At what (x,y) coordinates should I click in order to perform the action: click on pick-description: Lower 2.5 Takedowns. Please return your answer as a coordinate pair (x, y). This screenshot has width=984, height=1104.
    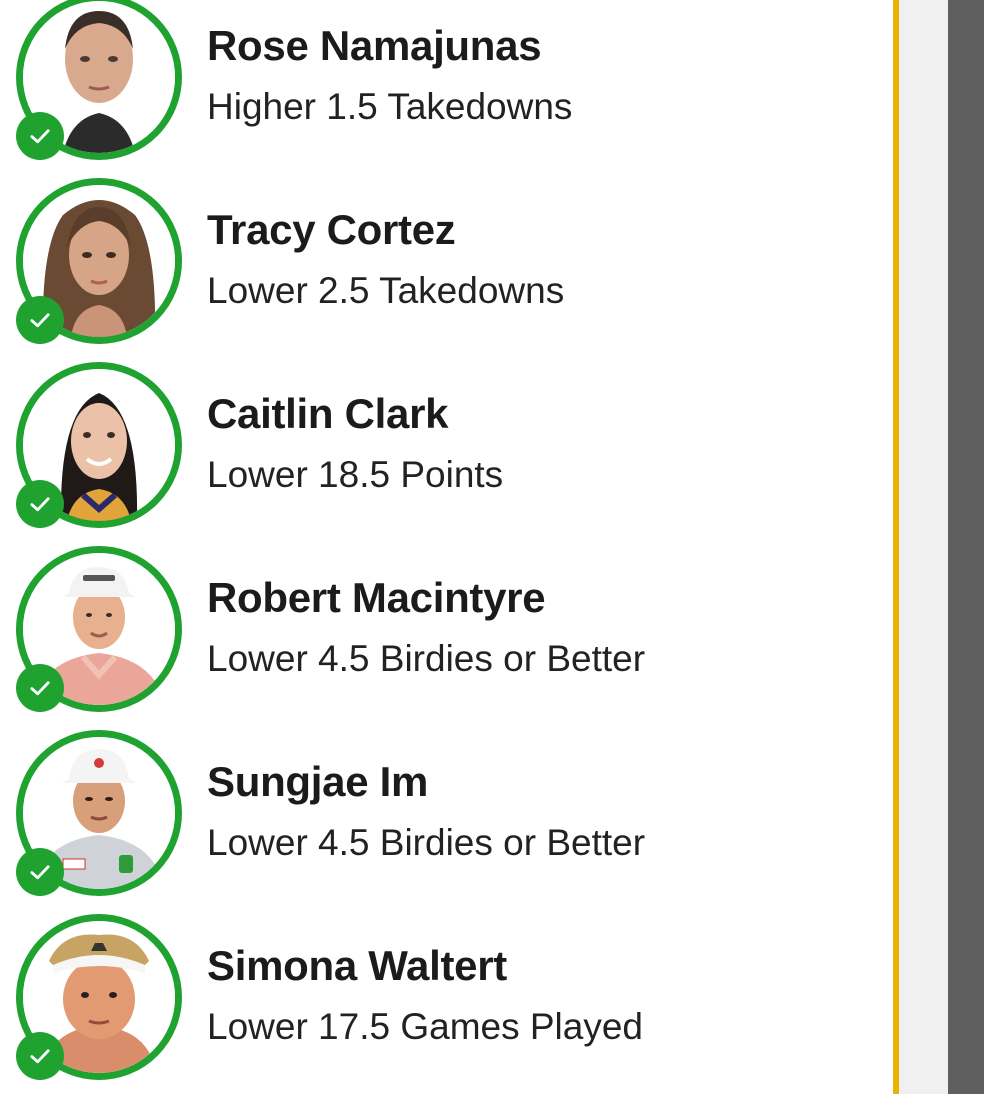
    Looking at the image, I should click on (386, 290).